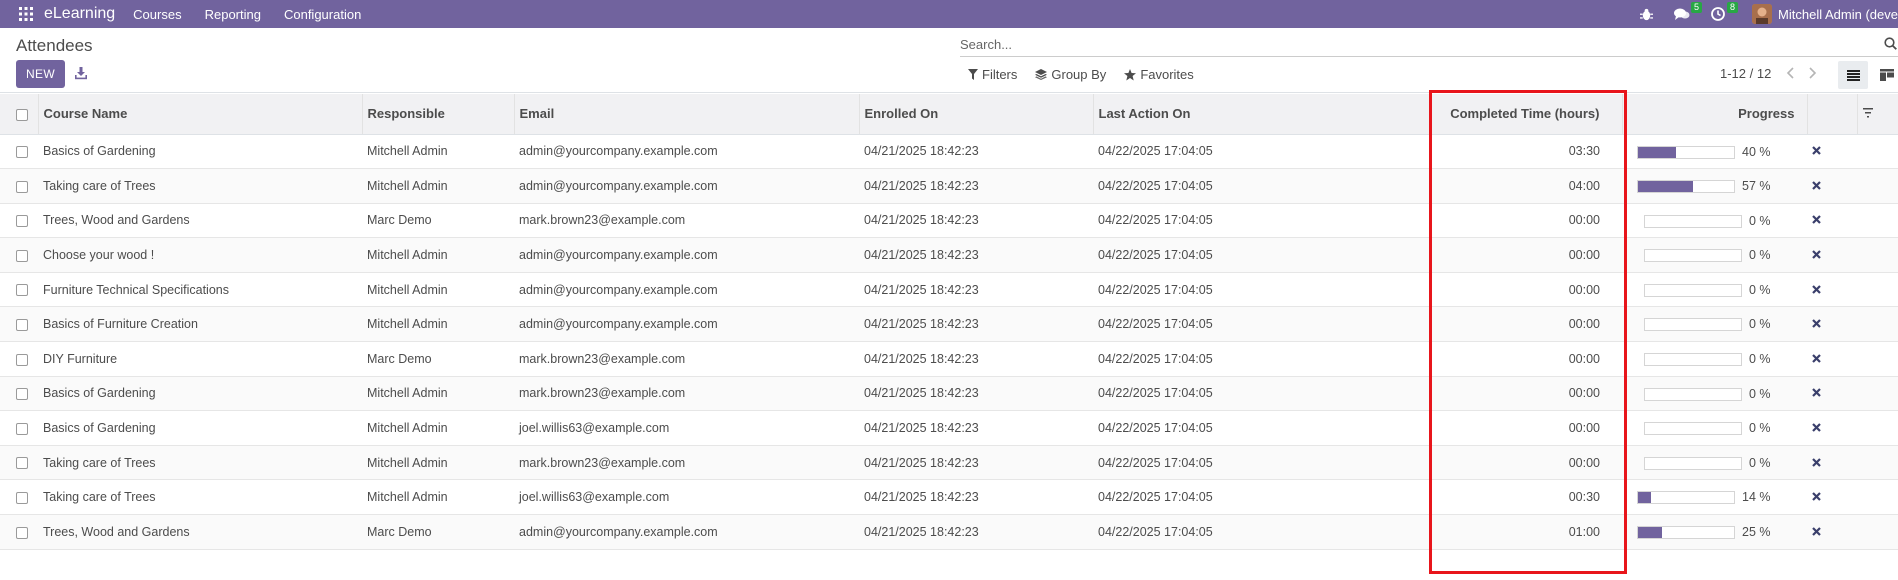 The image size is (1898, 580). Describe the element at coordinates (157, 14) in the screenshot. I see `menu-courses: Courses` at that location.